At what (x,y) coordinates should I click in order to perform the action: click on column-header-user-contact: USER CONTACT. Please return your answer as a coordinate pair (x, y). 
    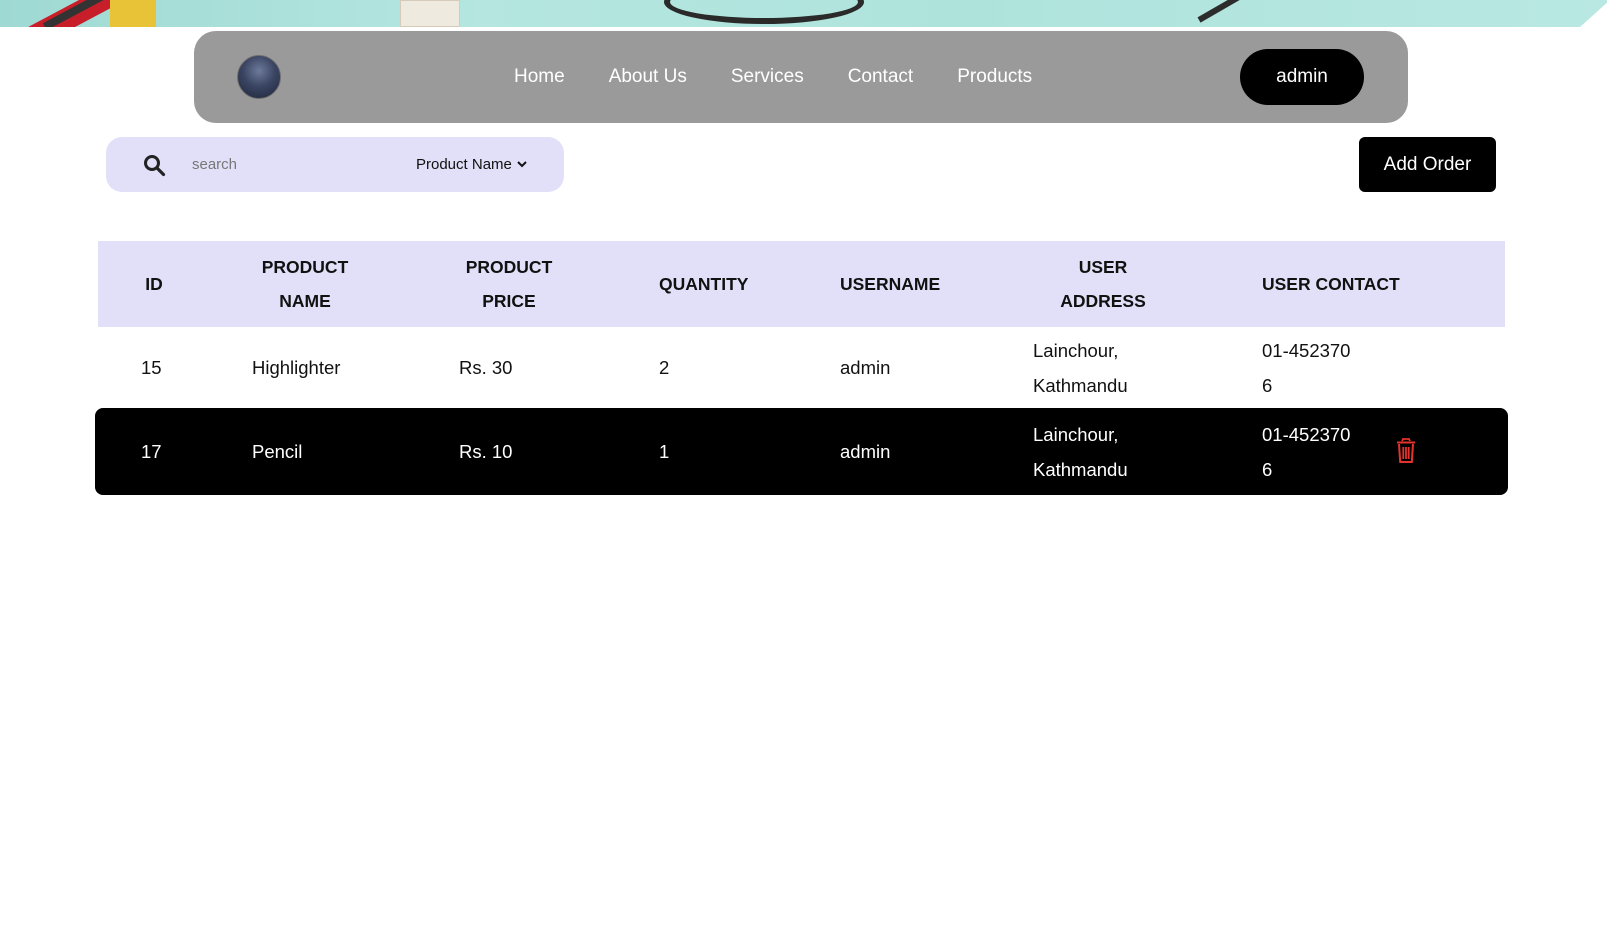
    Looking at the image, I should click on (1331, 284).